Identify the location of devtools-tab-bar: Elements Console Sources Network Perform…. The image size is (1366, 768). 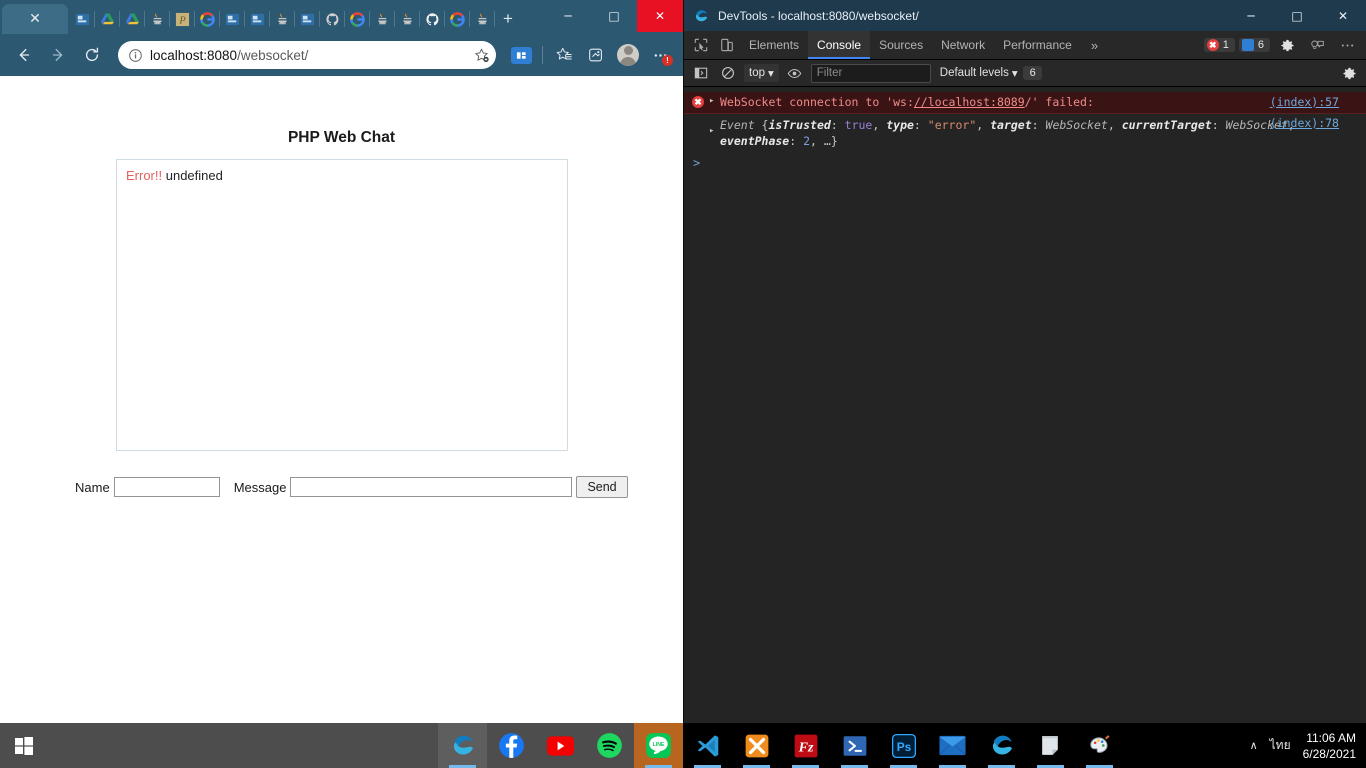
(1025, 45).